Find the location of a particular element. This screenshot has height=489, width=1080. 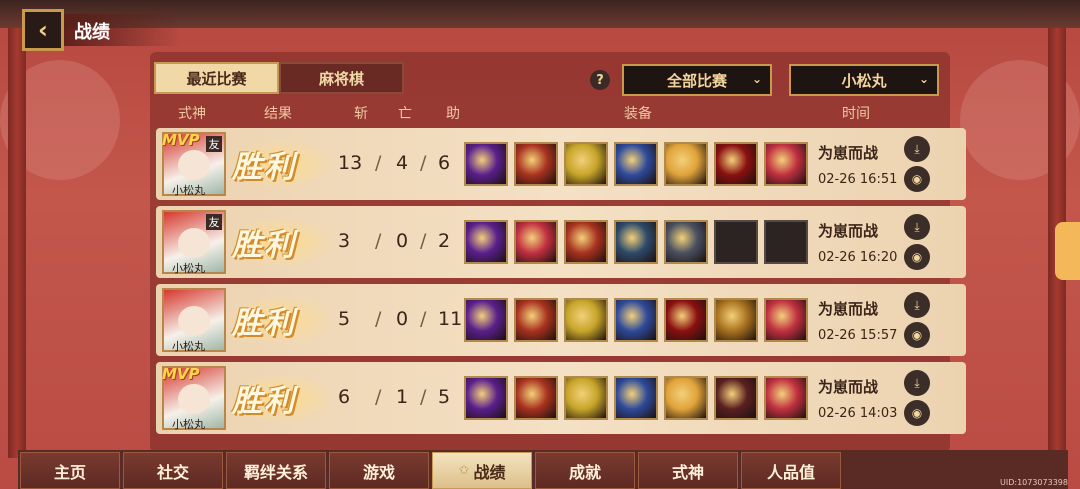

nav-item: 式神 is located at coordinates (688, 470).